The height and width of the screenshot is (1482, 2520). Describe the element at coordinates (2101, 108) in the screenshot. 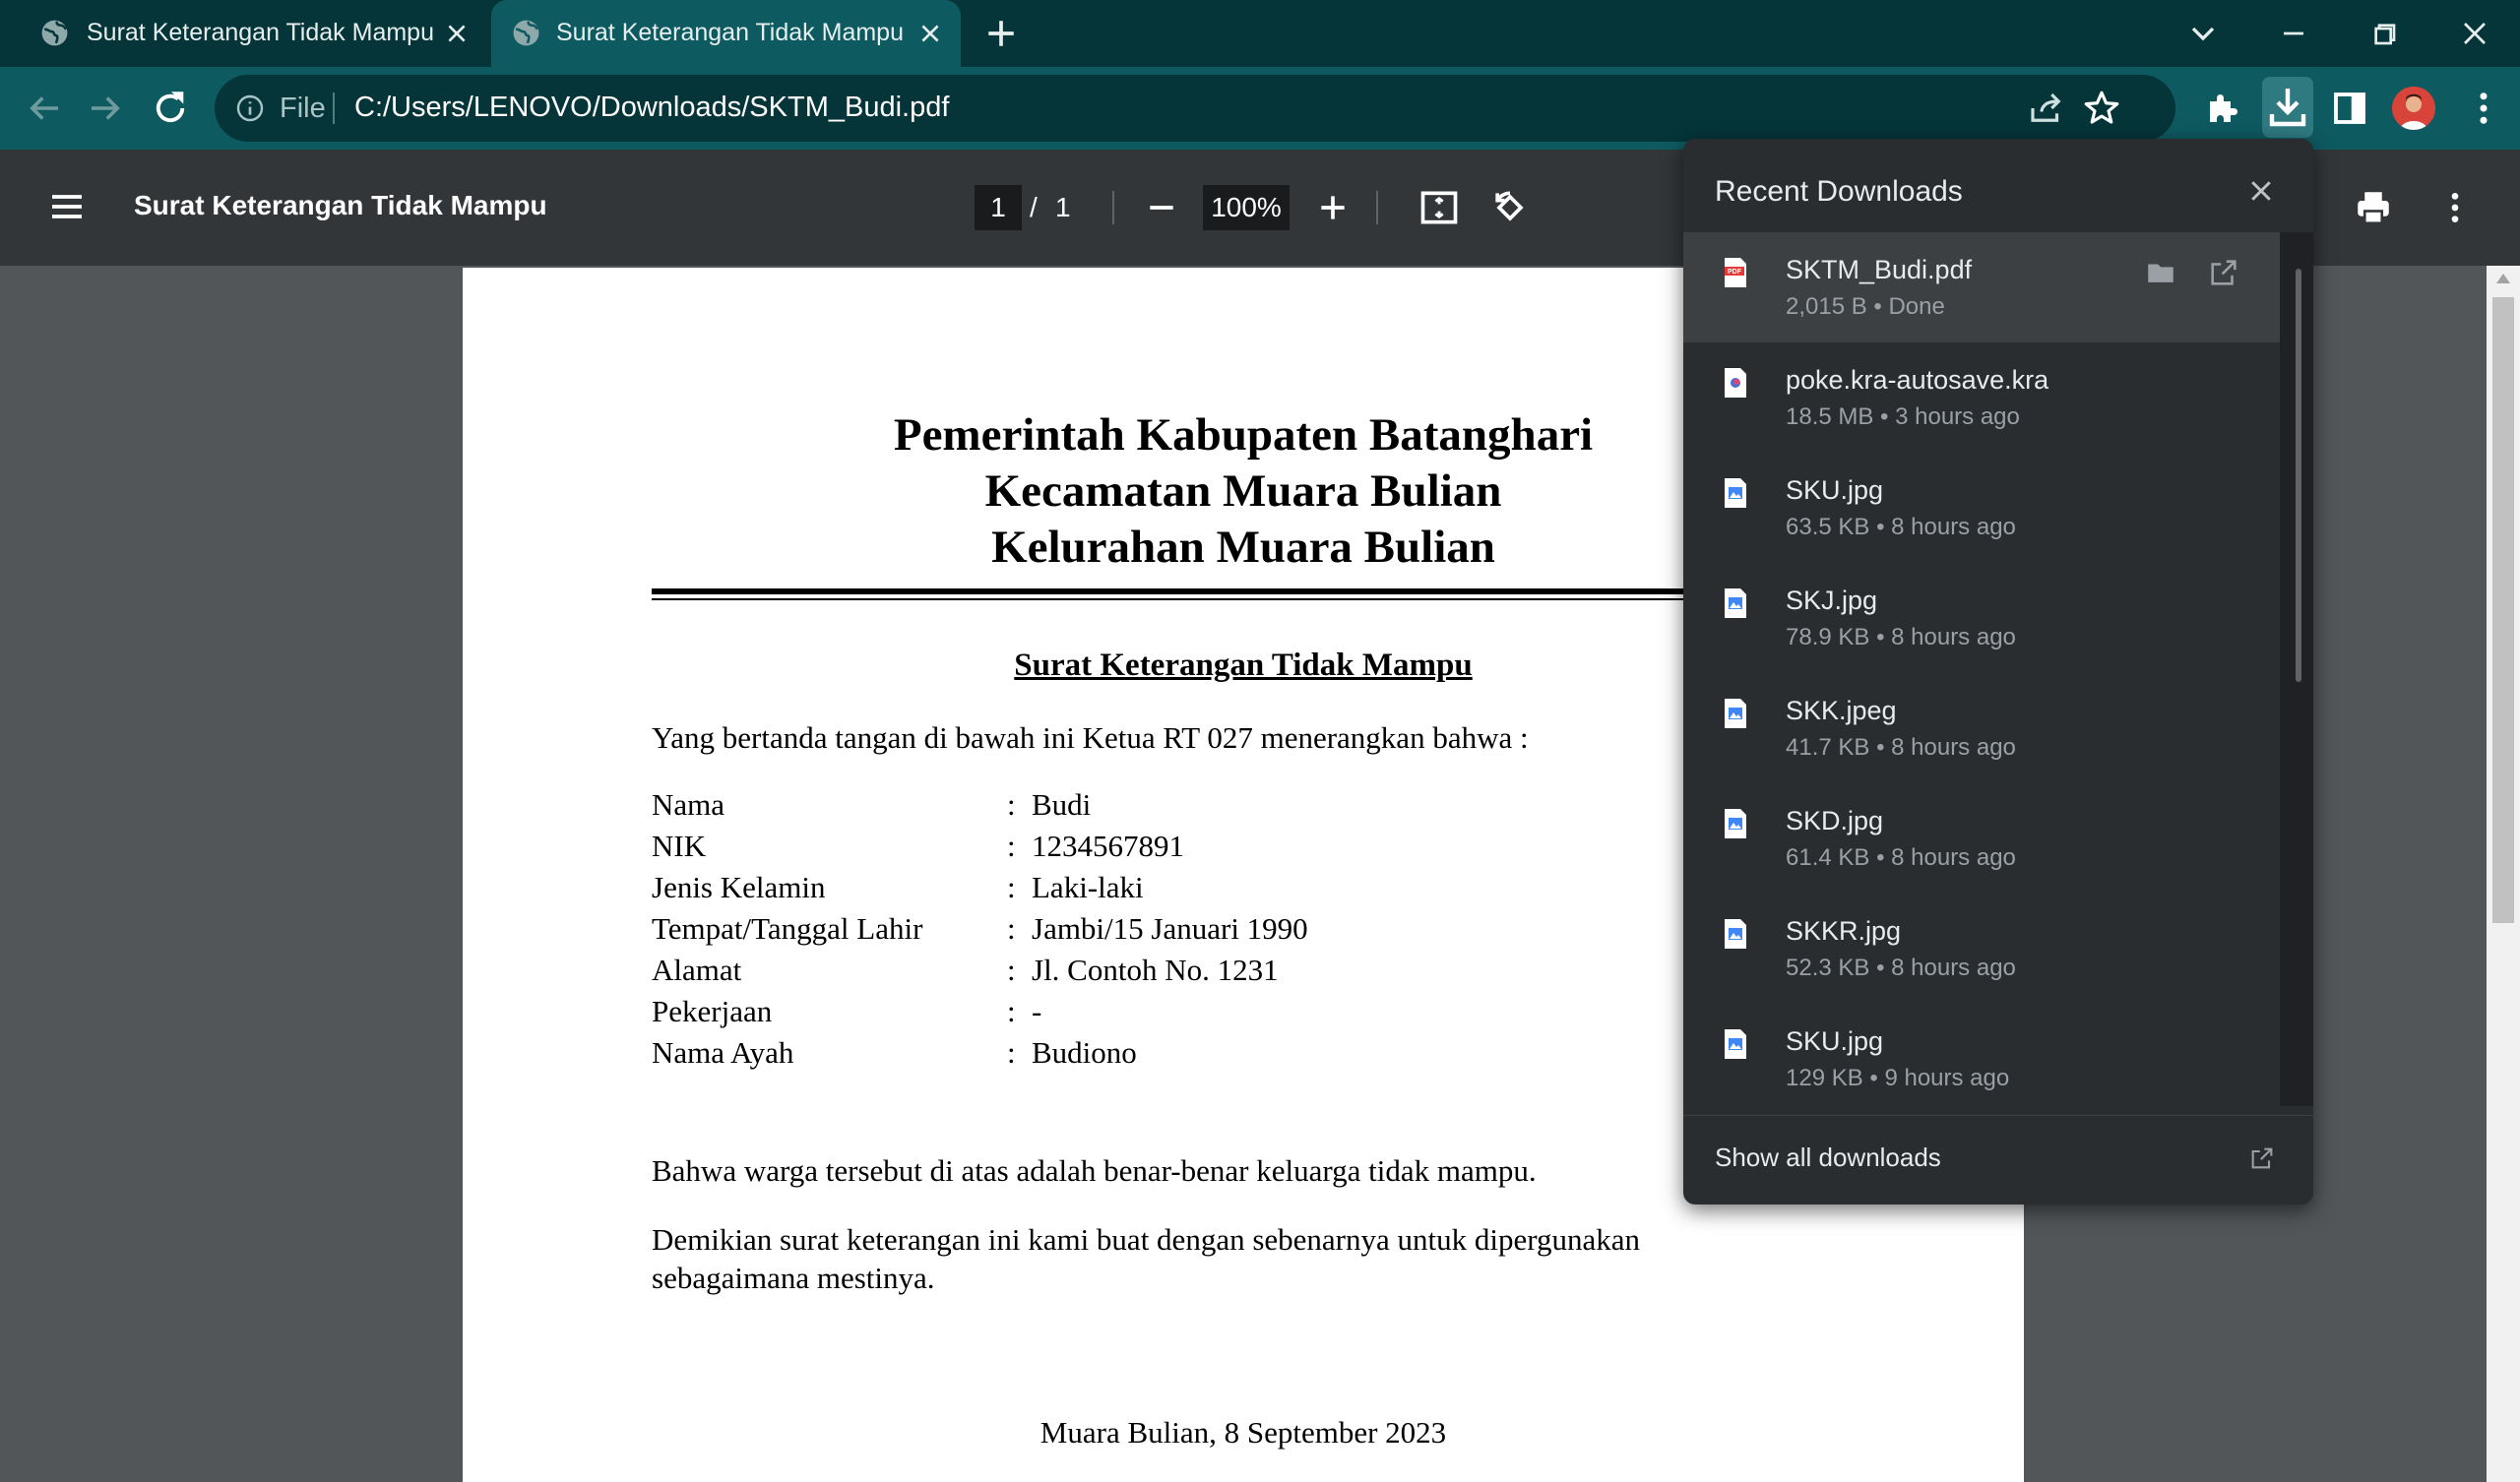

I see `bookmark-star-icon` at that location.